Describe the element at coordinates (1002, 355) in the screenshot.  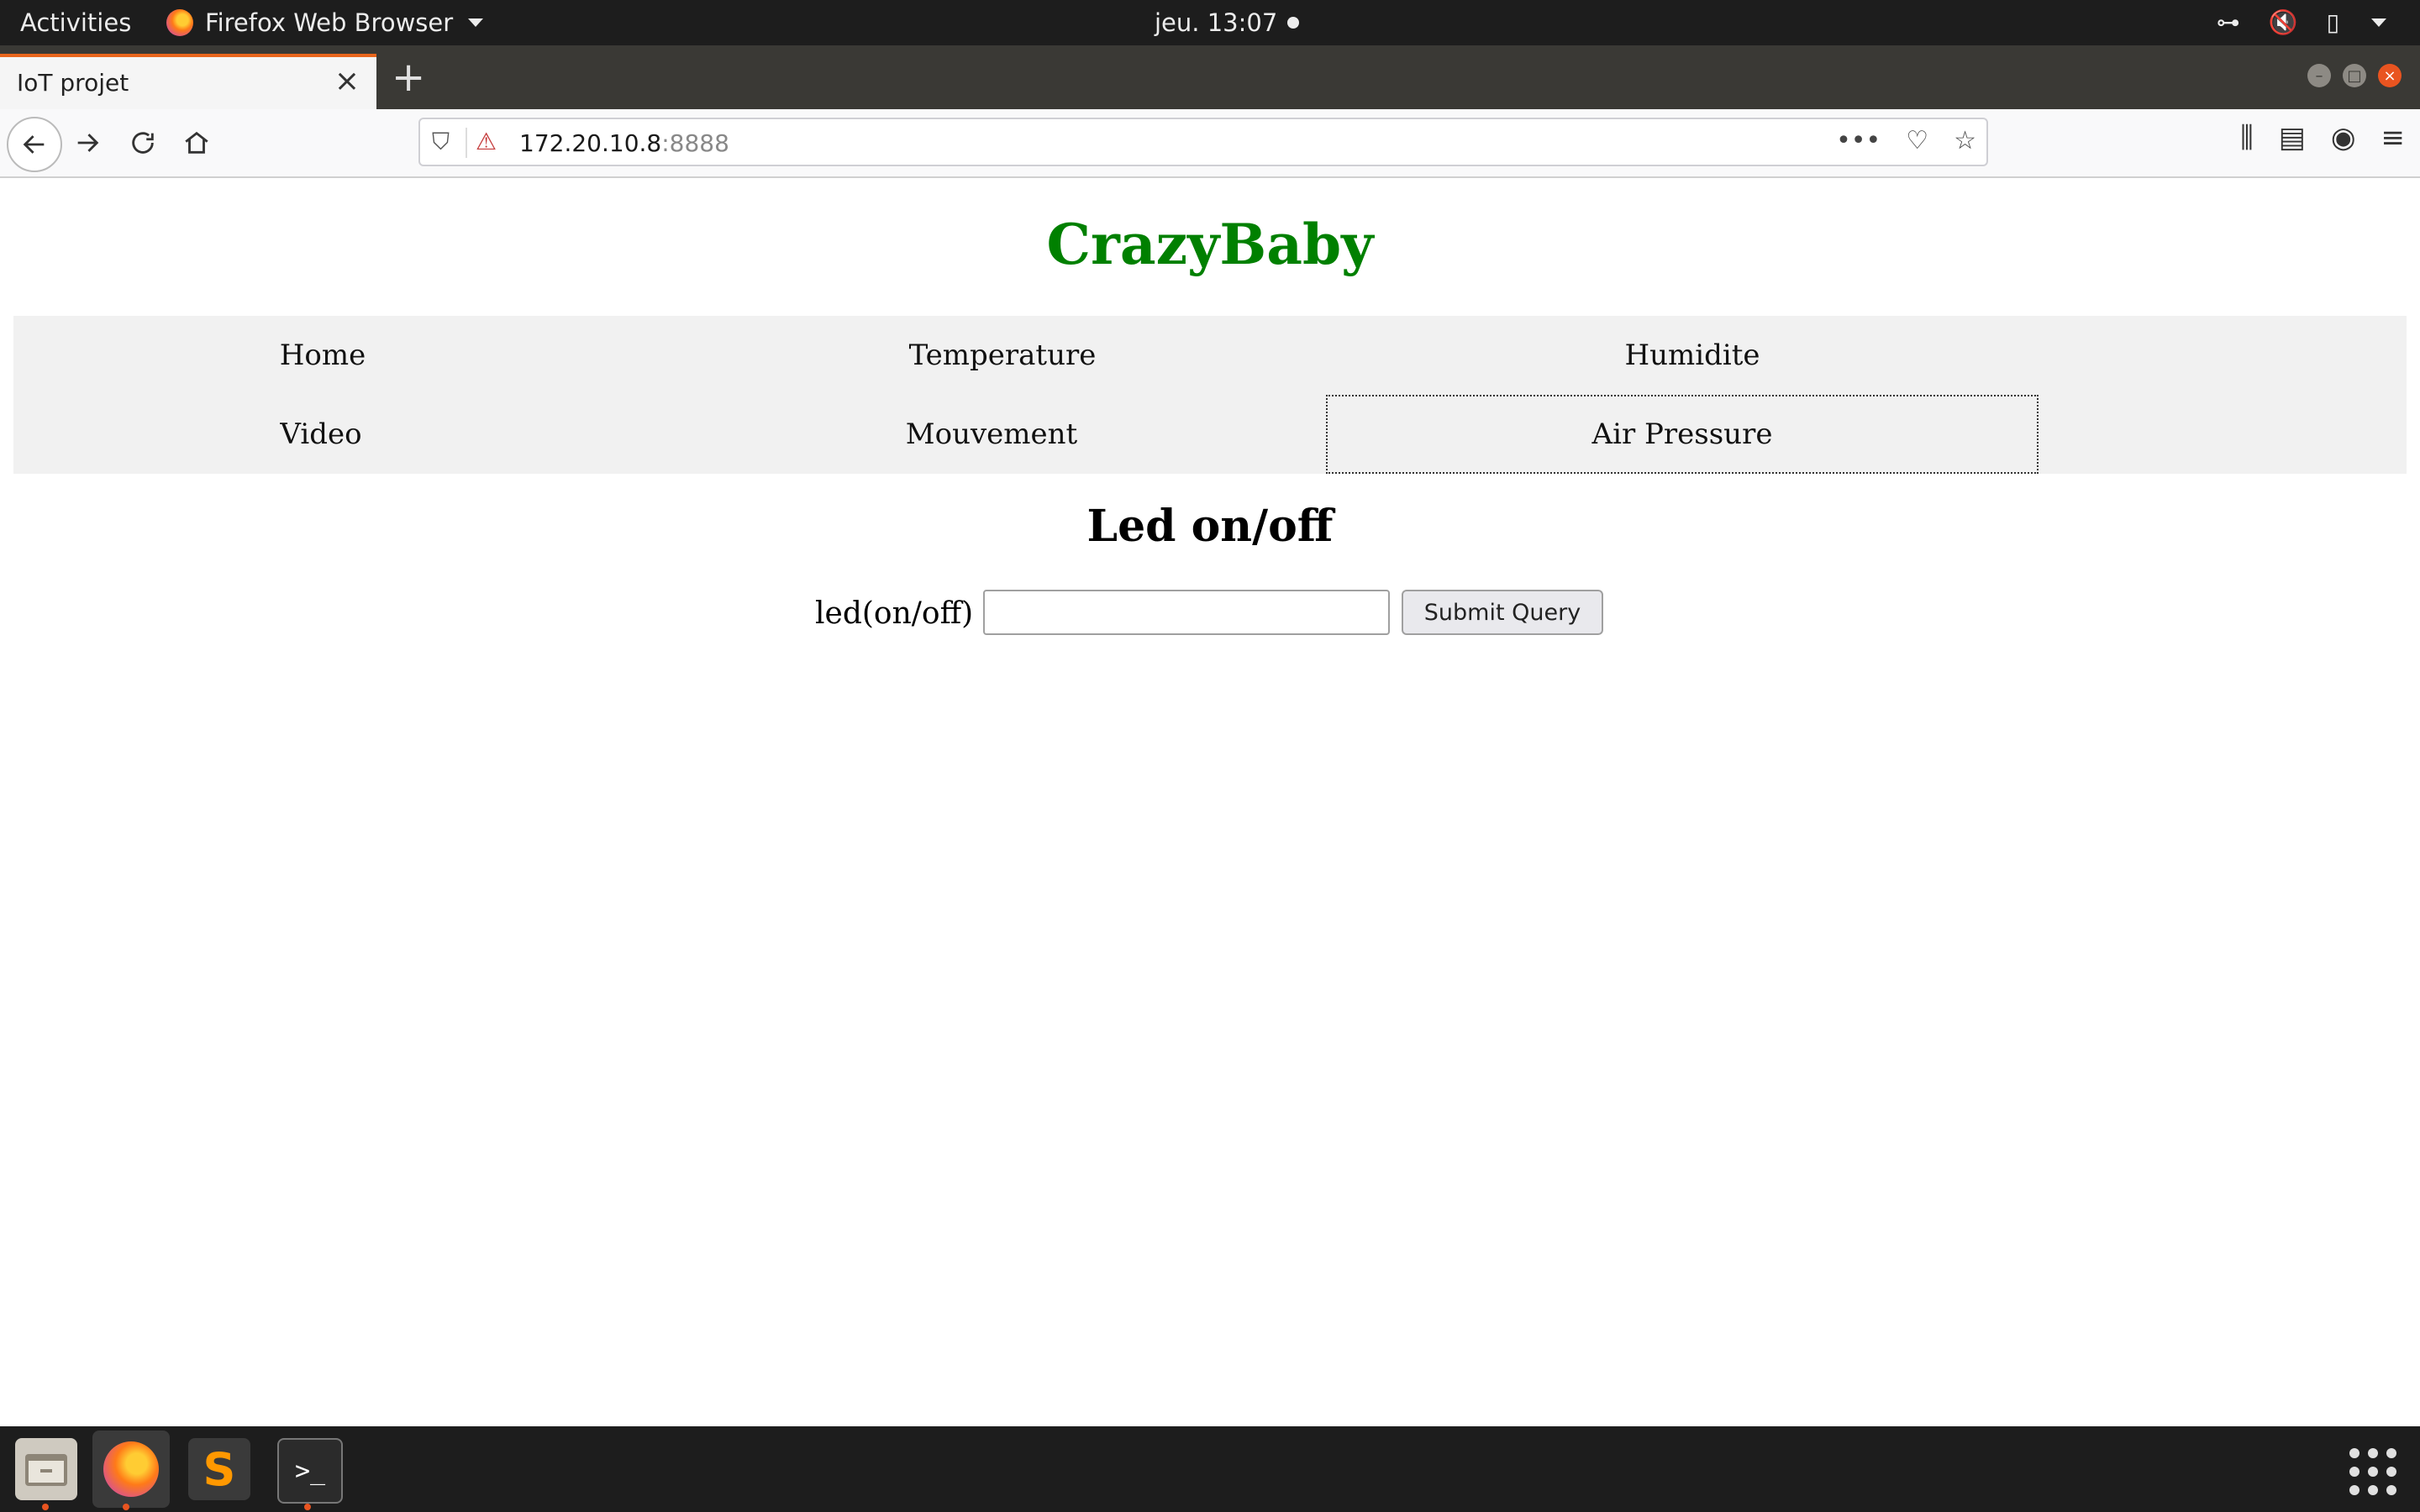
I see `menu-item-temperature: Temperature` at that location.